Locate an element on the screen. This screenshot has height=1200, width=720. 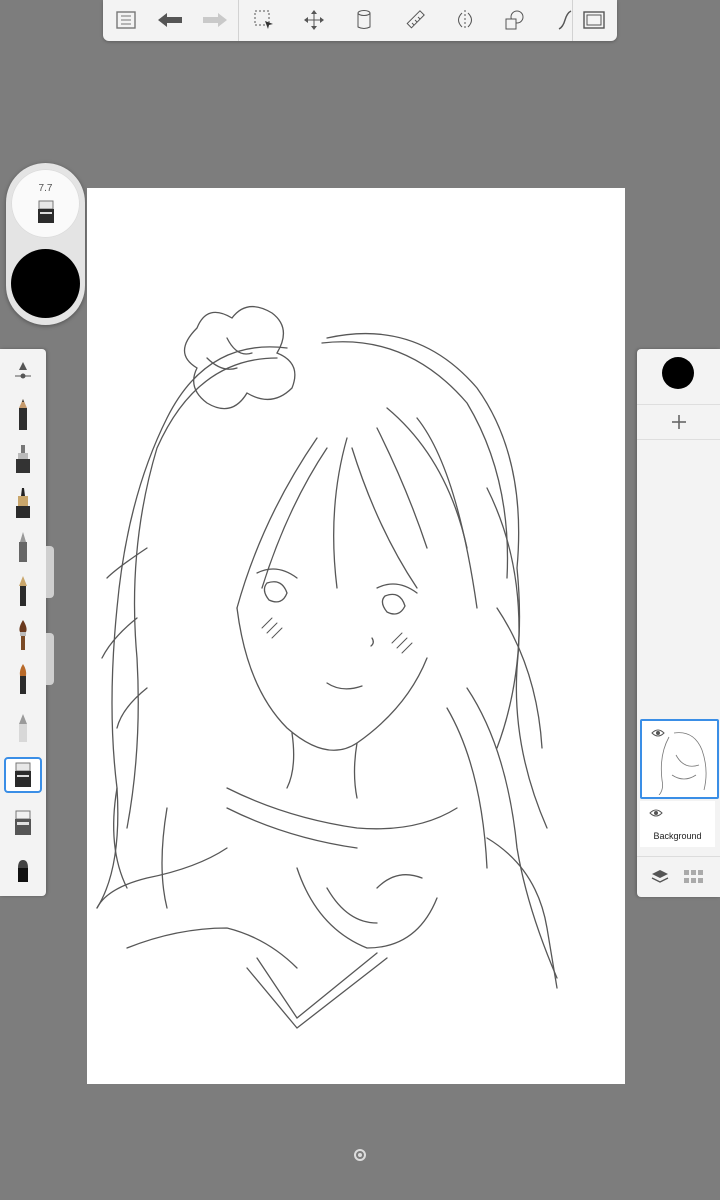
paintbrush-icon is located at coordinates (23, 635).